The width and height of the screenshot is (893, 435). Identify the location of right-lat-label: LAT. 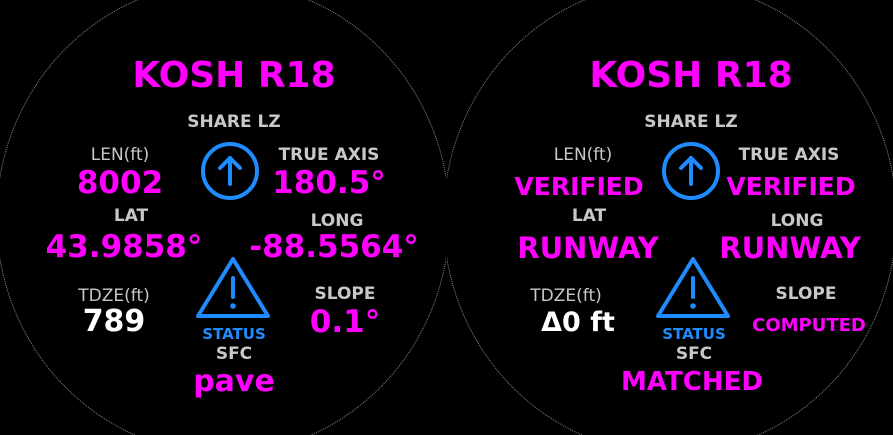
(589, 216).